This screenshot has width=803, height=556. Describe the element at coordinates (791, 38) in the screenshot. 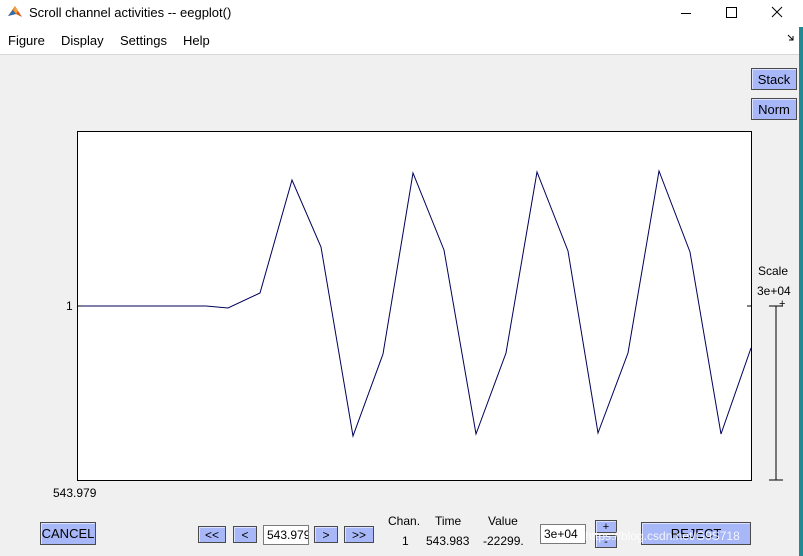

I see `dock-arrow-icon` at that location.